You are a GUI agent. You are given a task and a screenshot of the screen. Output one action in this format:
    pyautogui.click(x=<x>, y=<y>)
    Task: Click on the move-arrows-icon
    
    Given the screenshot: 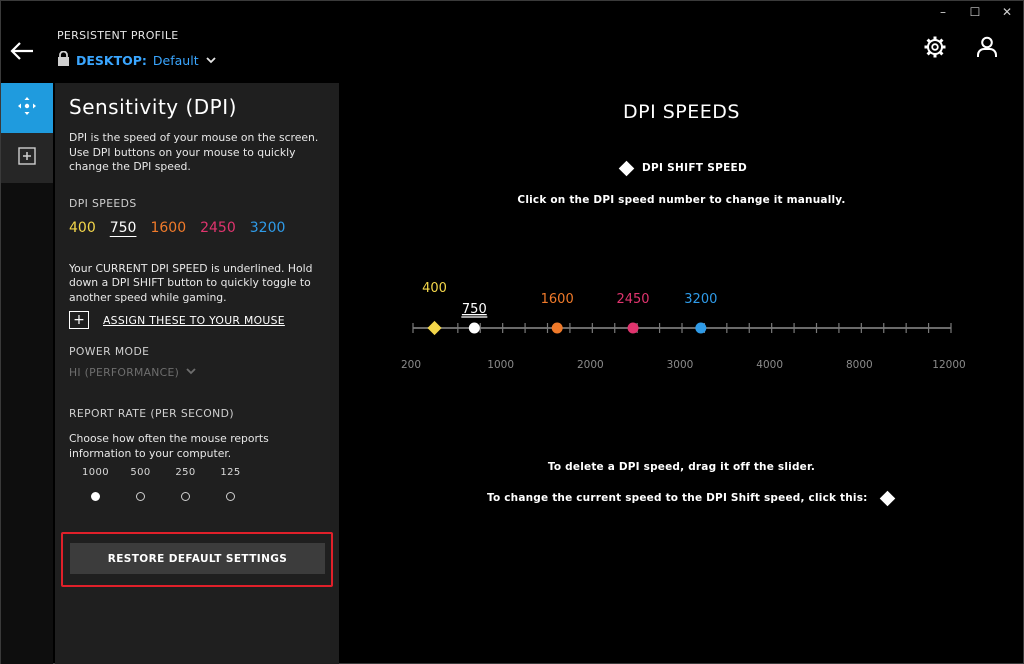 What is the action you would take?
    pyautogui.click(x=27, y=108)
    